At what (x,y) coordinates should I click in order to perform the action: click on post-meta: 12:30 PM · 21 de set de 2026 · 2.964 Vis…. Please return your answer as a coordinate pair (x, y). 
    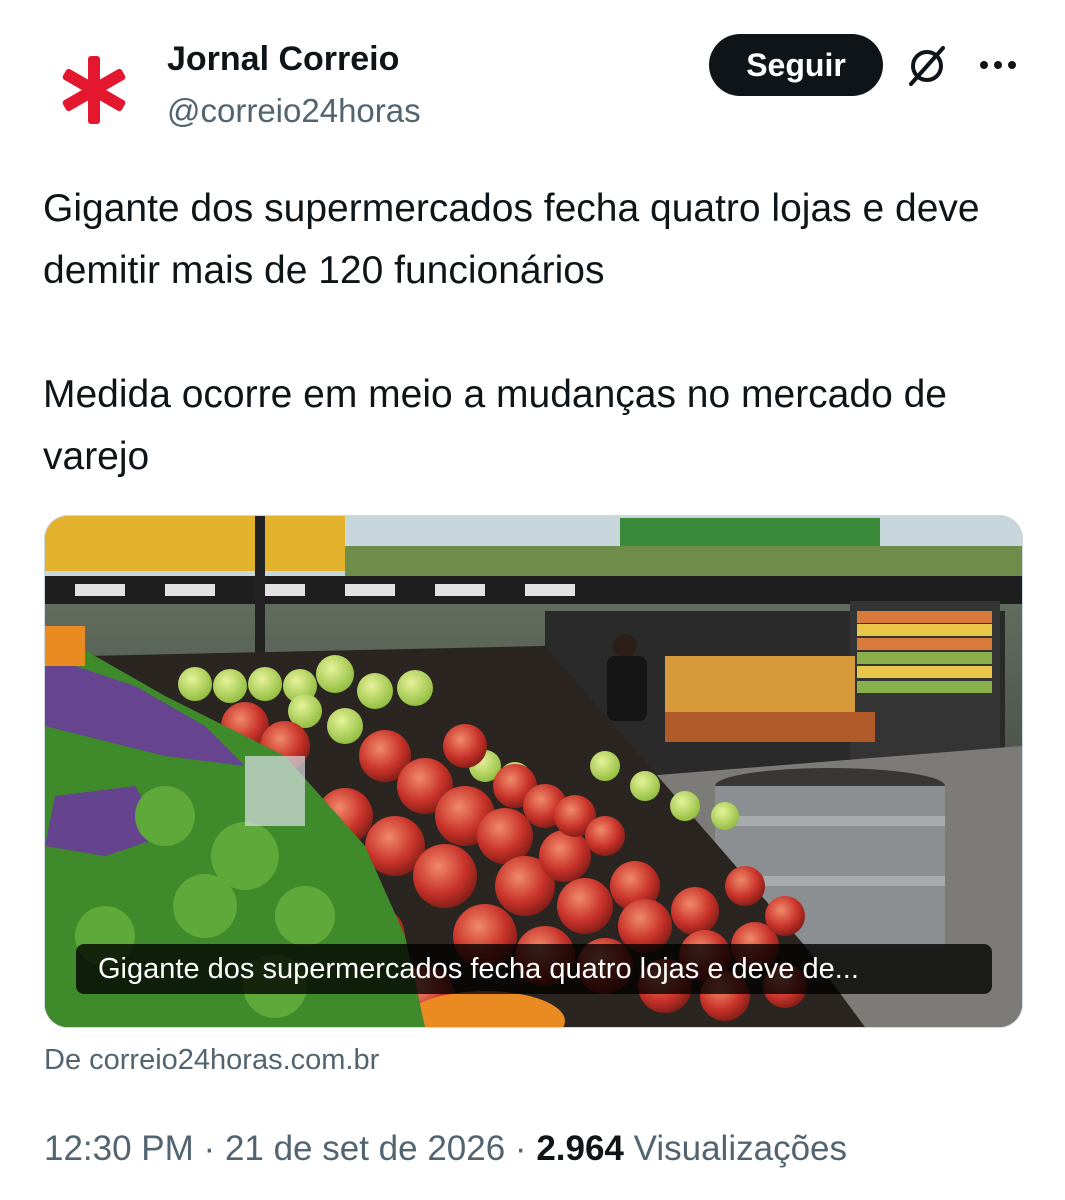
    Looking at the image, I should click on (445, 1149).